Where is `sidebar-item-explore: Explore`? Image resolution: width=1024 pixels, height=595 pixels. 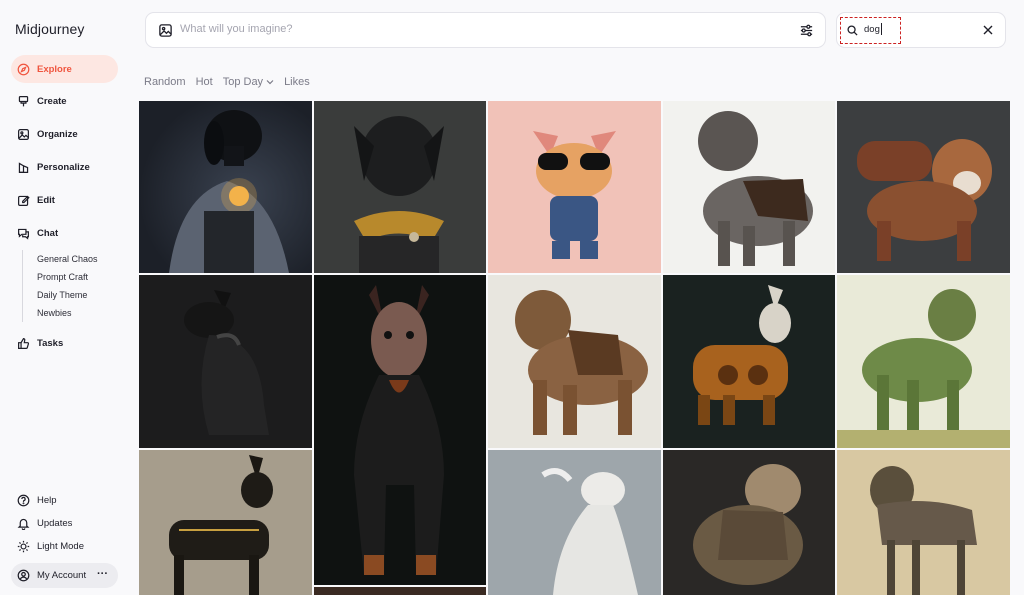
sidebar-item-explore: Explore is located at coordinates (64, 69).